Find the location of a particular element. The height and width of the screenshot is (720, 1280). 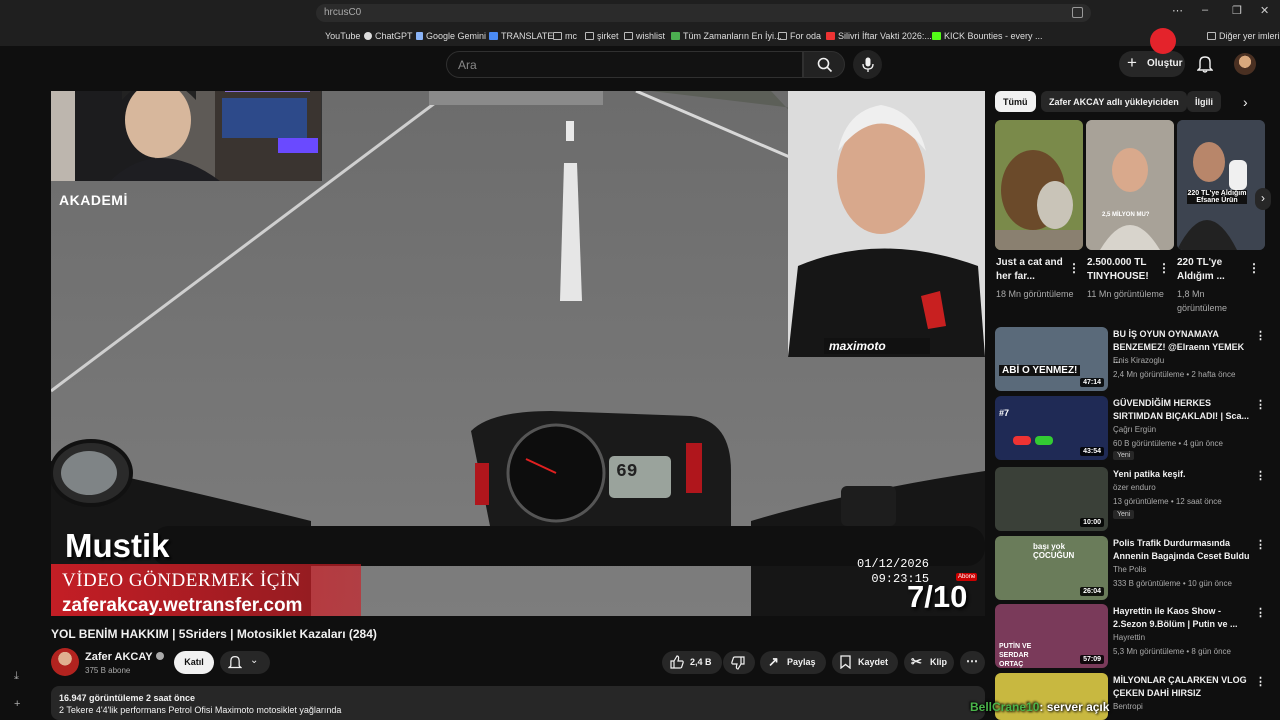

channel-subscribers: 375 B abone is located at coordinates (108, 670).